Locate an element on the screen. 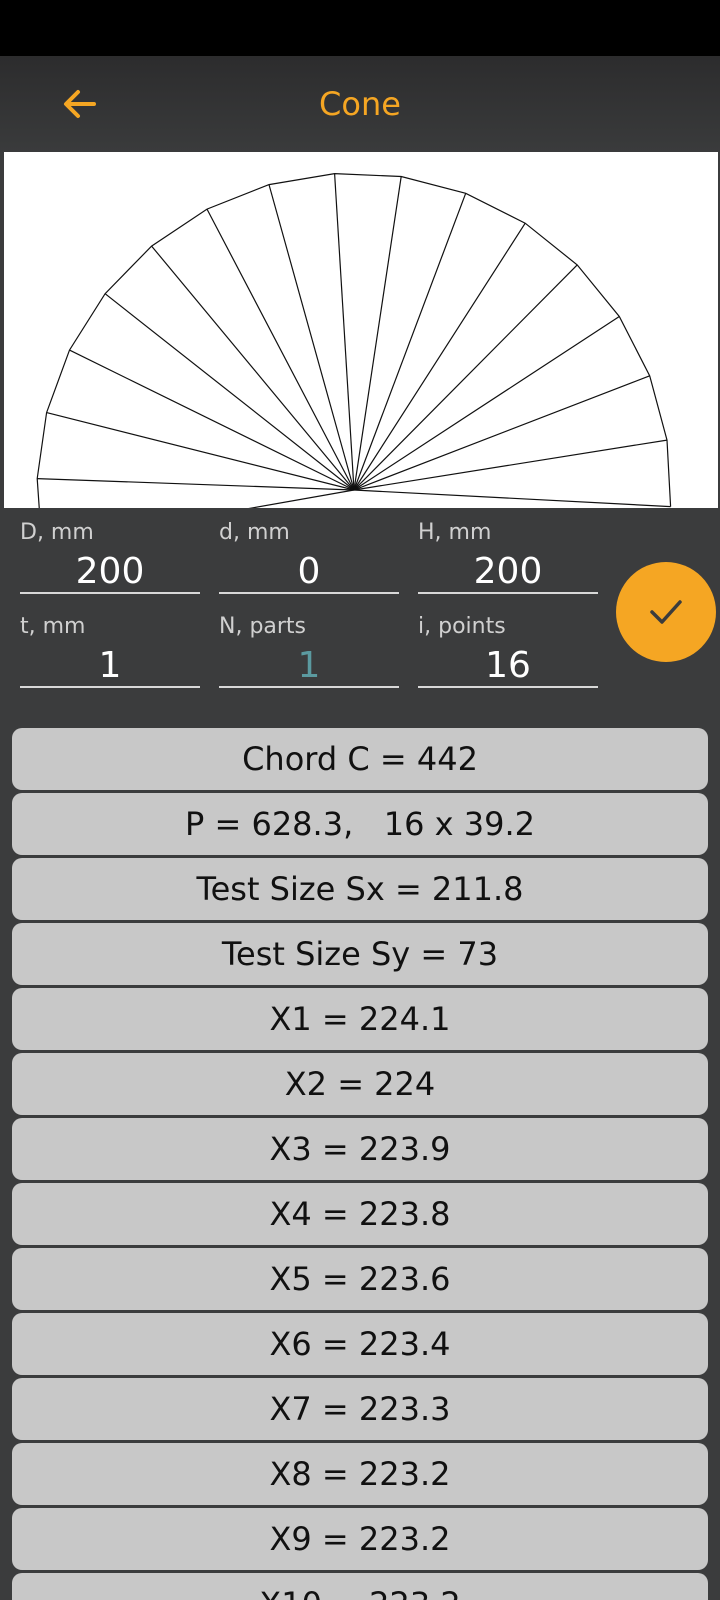 The width and height of the screenshot is (720, 1600). input-label: t, mm is located at coordinates (53, 626).